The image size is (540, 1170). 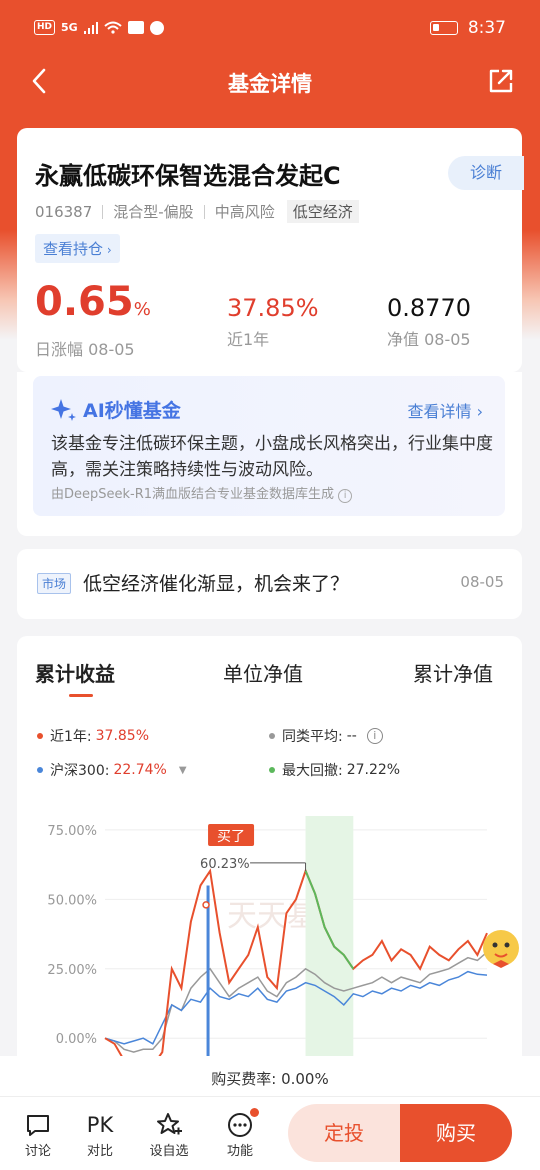 What do you see at coordinates (169, 1151) in the screenshot?
I see `add-watchlist-label: 设自选` at bounding box center [169, 1151].